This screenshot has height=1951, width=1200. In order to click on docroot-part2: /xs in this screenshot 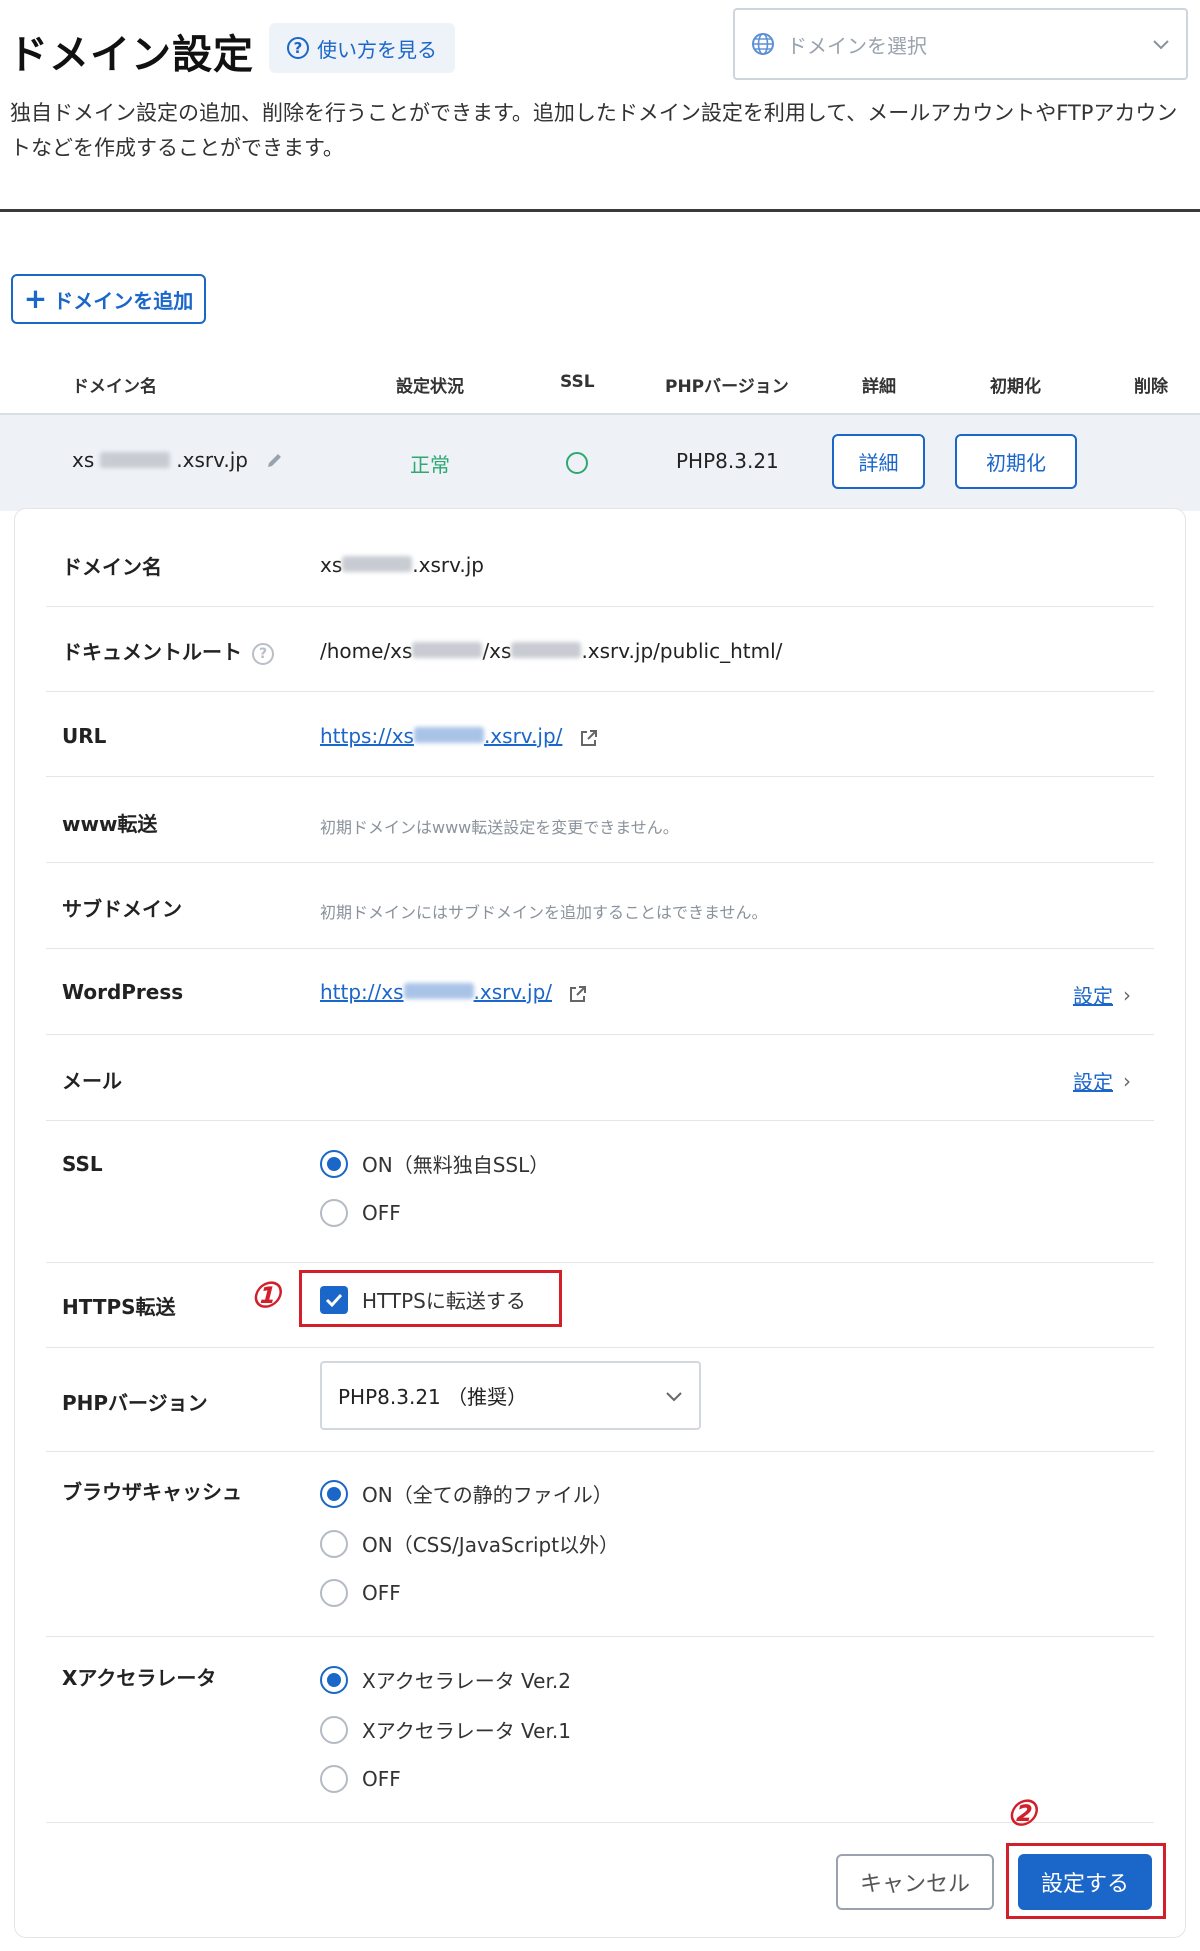, I will do `click(497, 651)`.